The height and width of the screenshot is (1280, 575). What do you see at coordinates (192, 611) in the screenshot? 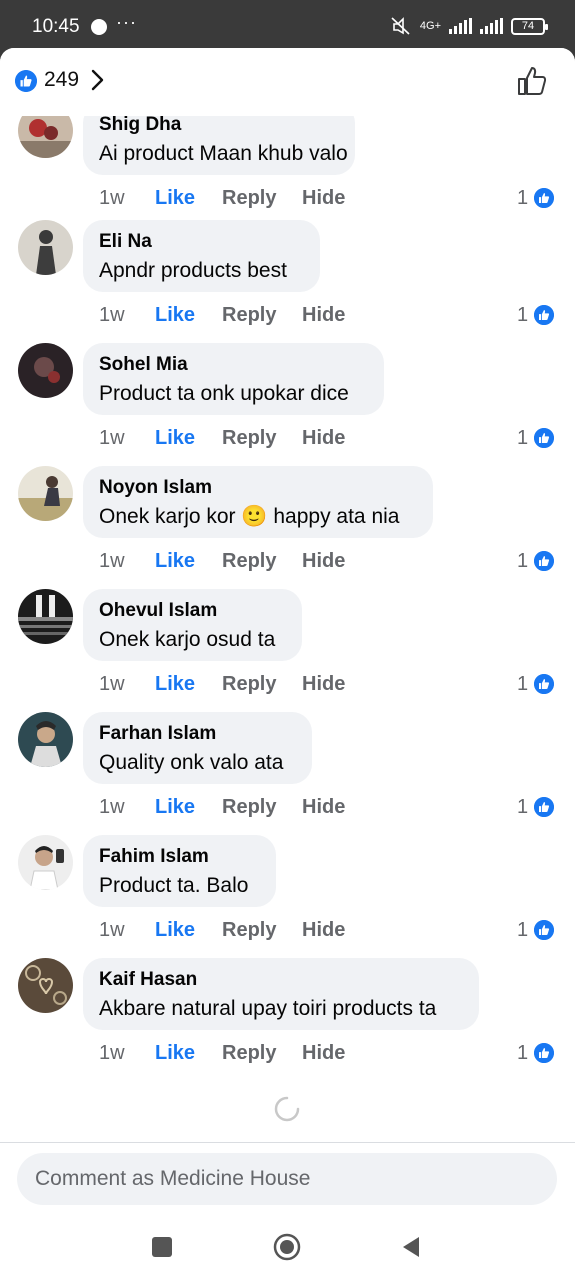
I see `commenter-name: Ohevul Islam` at bounding box center [192, 611].